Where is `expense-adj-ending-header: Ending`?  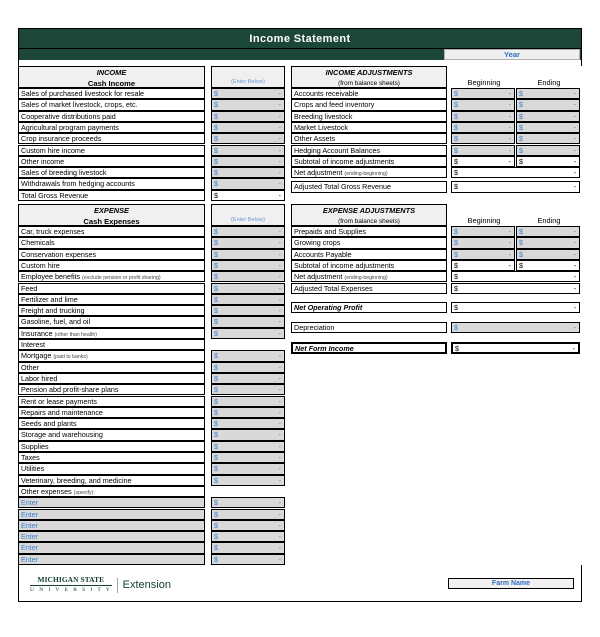 expense-adj-ending-header: Ending is located at coordinates (549, 220).